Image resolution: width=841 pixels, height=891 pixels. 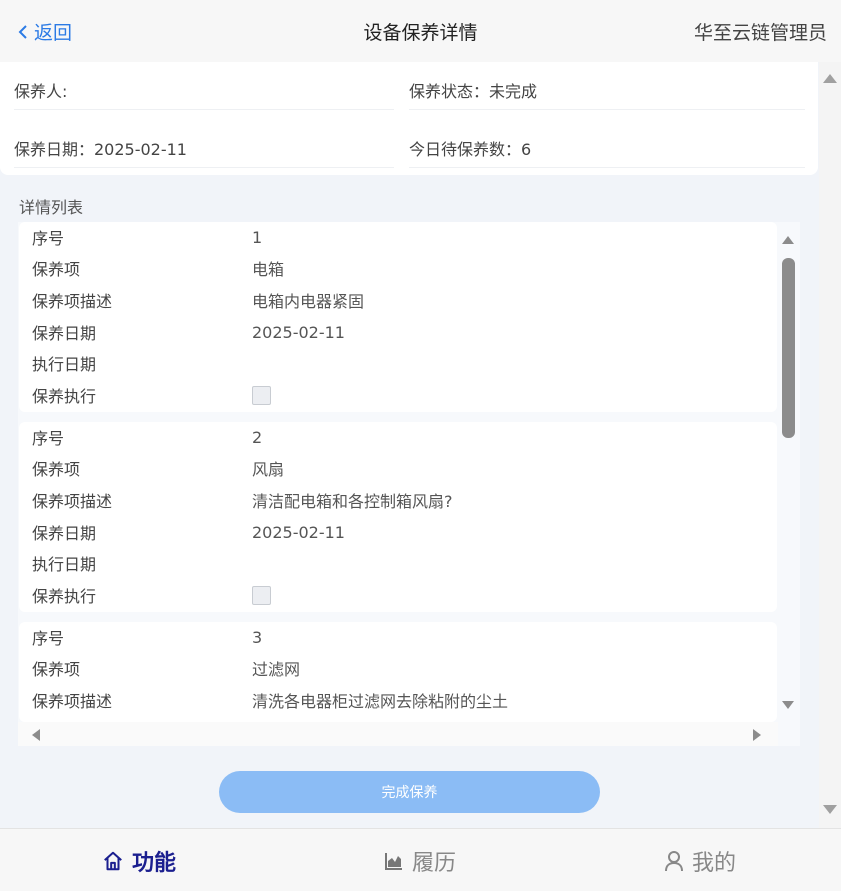 I want to click on tab-history: 履历, so click(x=420, y=861).